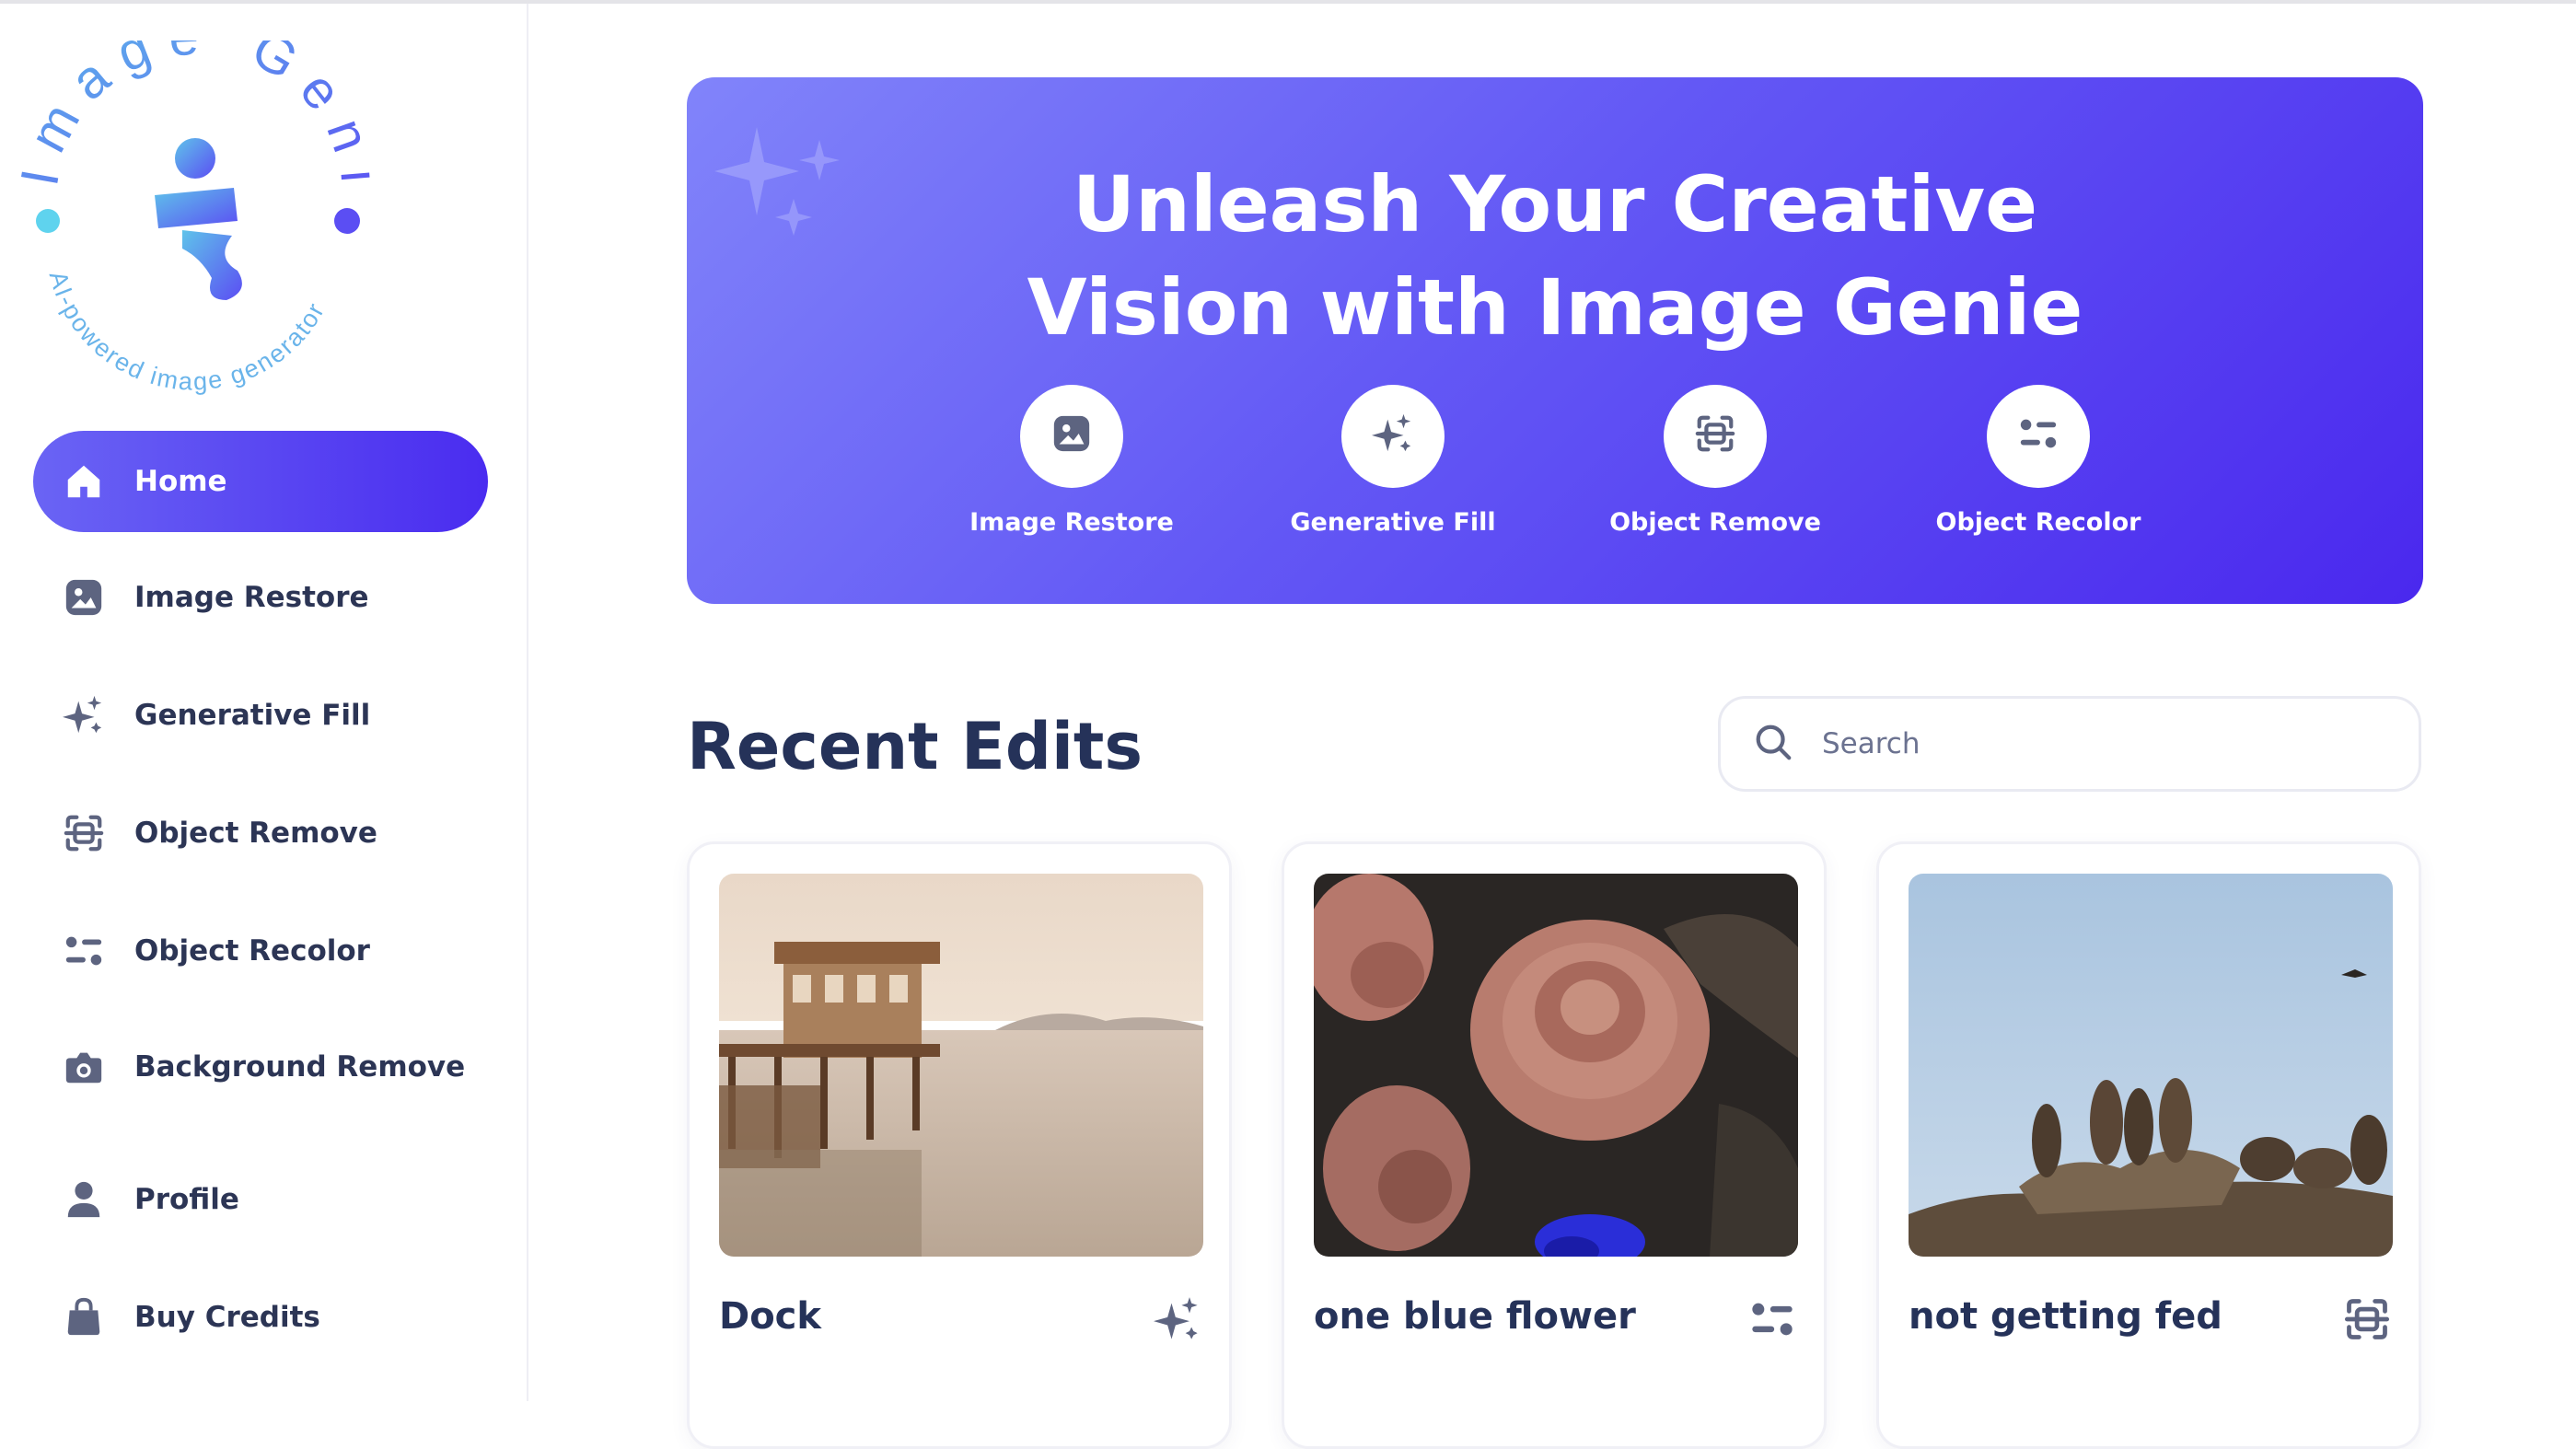  What do you see at coordinates (2065, 1316) in the screenshot?
I see `card-title: not getting fed` at bounding box center [2065, 1316].